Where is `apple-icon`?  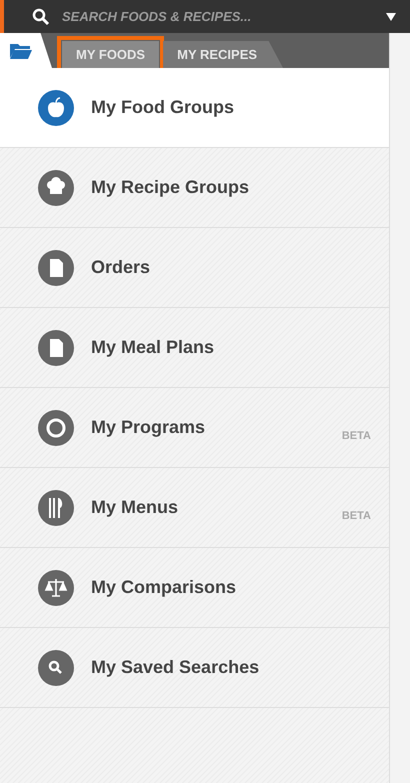
apple-icon is located at coordinates (56, 108).